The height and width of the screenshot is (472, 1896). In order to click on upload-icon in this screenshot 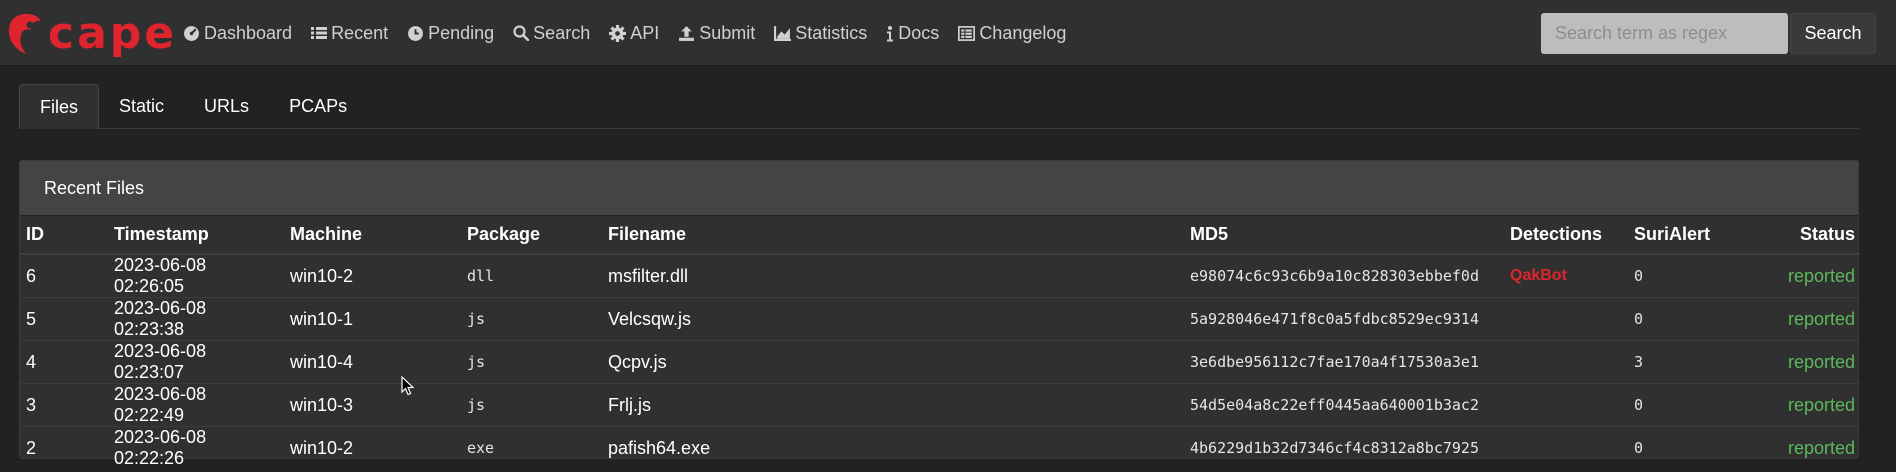, I will do `click(687, 33)`.